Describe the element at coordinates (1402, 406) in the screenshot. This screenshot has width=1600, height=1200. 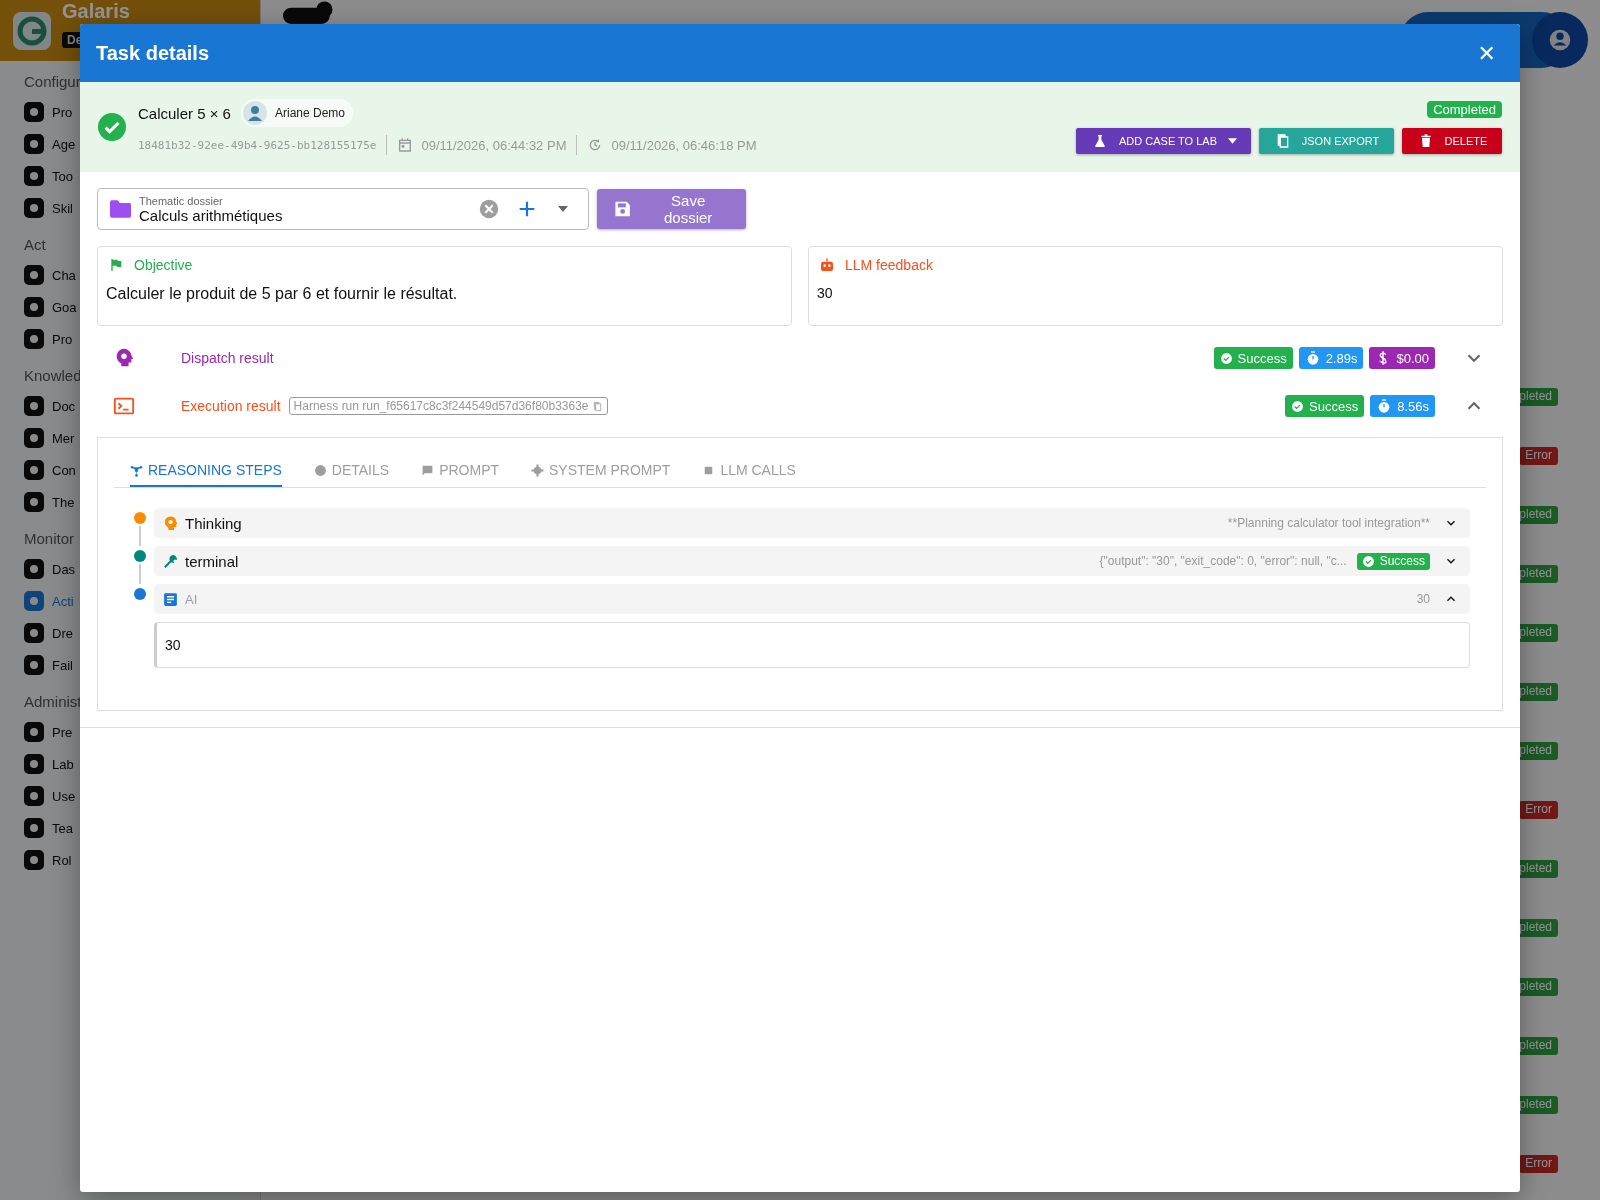
I see `result-badge: 8.56s` at that location.